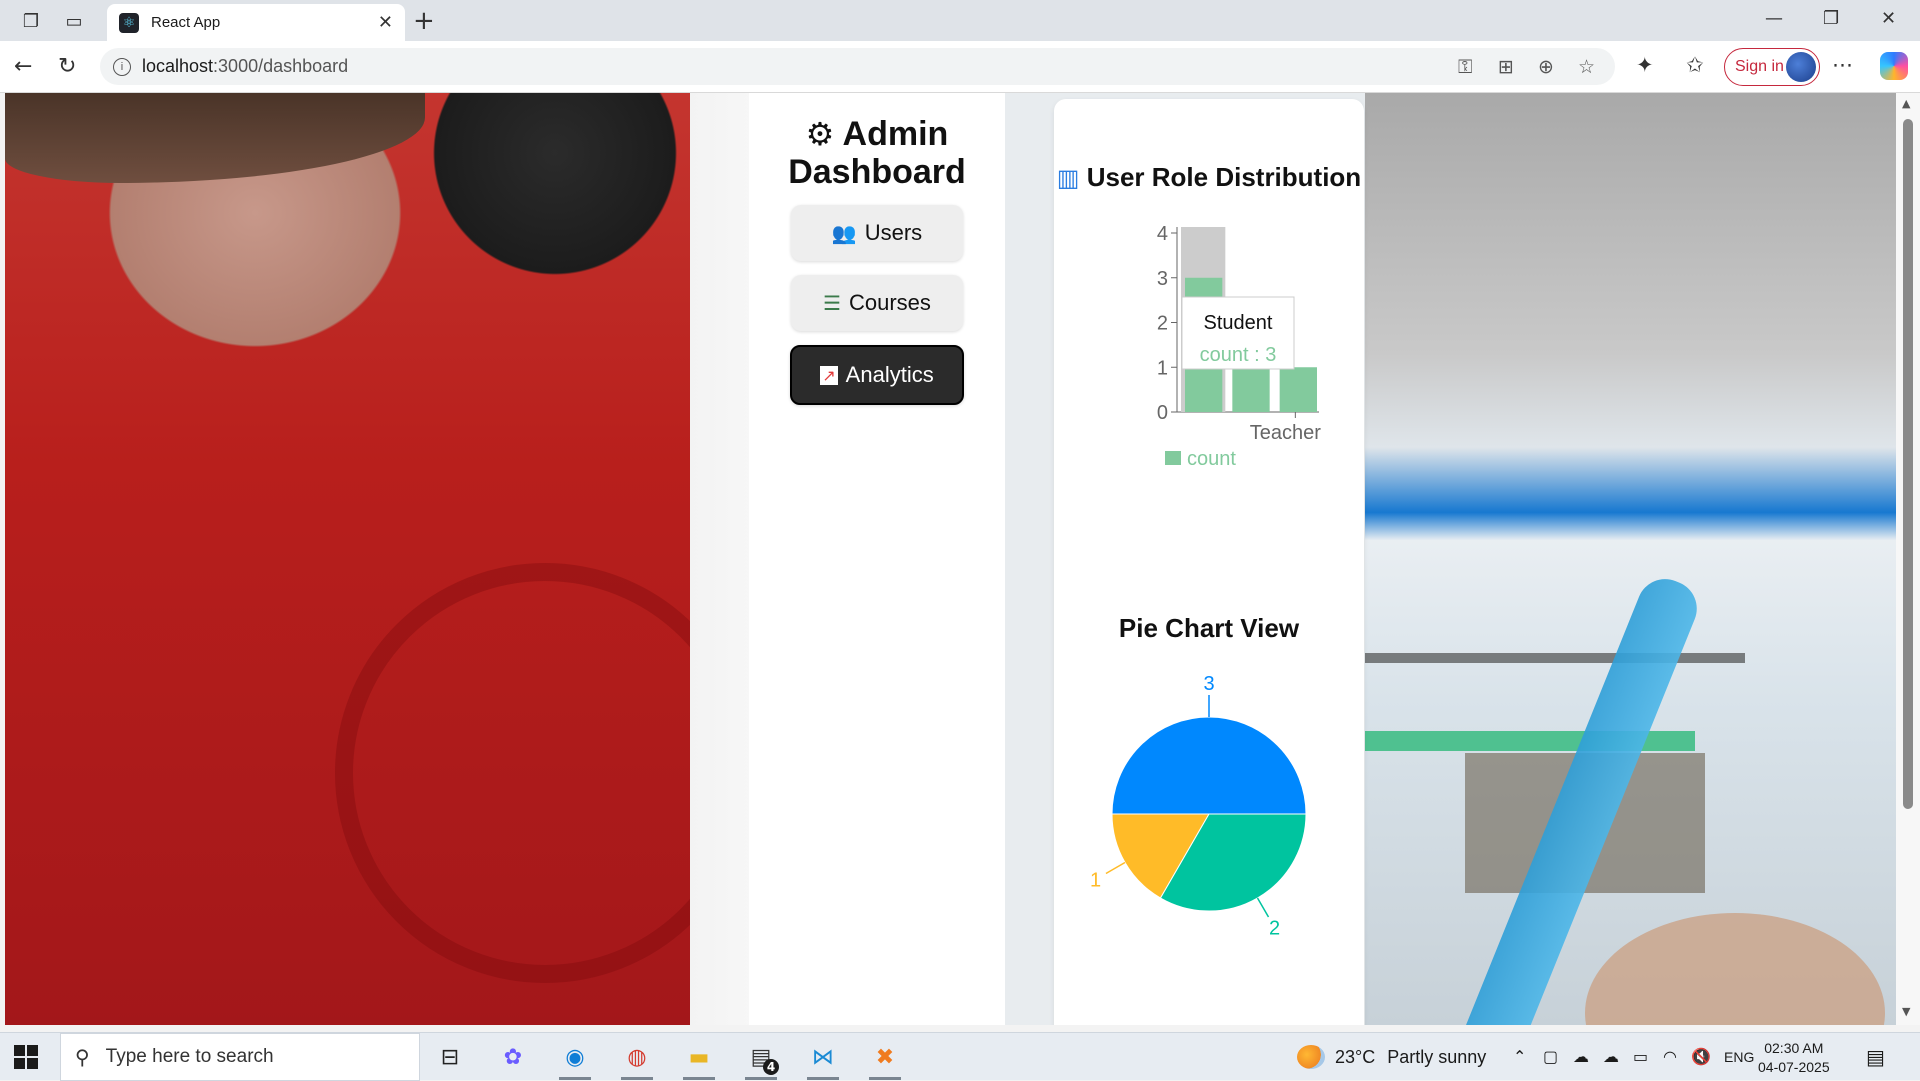  What do you see at coordinates (1238, 355) in the screenshot?
I see `tooltip-value: count : 3` at bounding box center [1238, 355].